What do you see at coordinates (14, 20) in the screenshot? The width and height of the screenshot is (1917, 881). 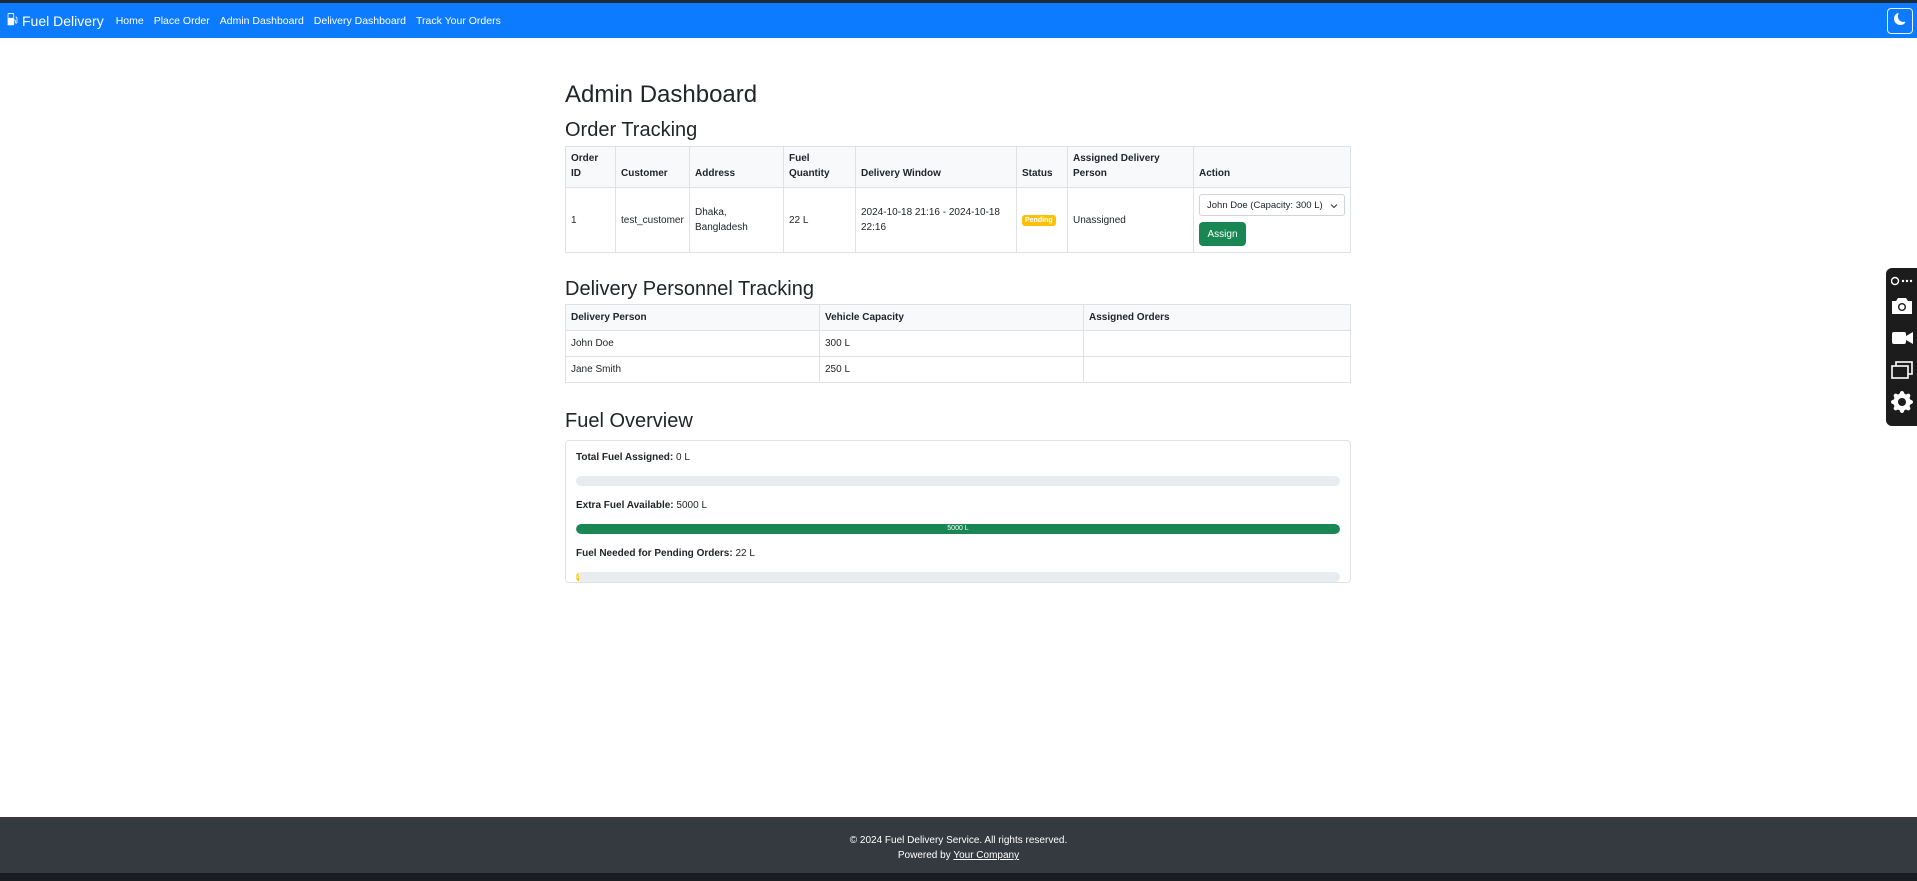 I see `gas-pump-icon` at bounding box center [14, 20].